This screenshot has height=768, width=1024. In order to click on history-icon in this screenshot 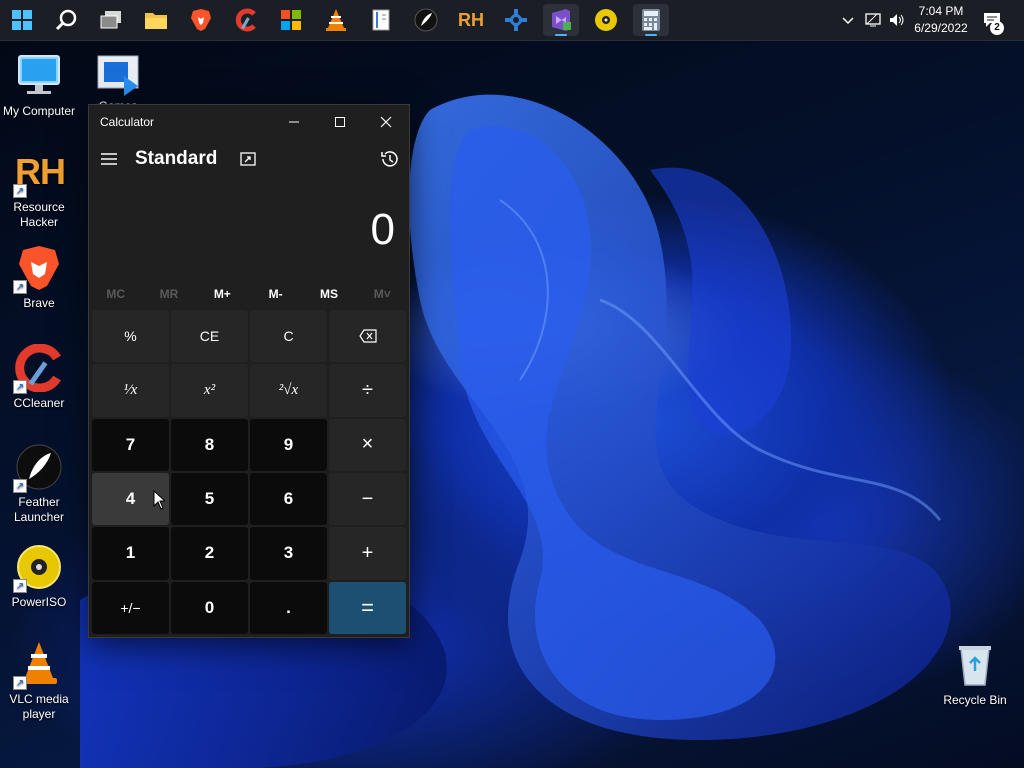, I will do `click(389, 161)`.